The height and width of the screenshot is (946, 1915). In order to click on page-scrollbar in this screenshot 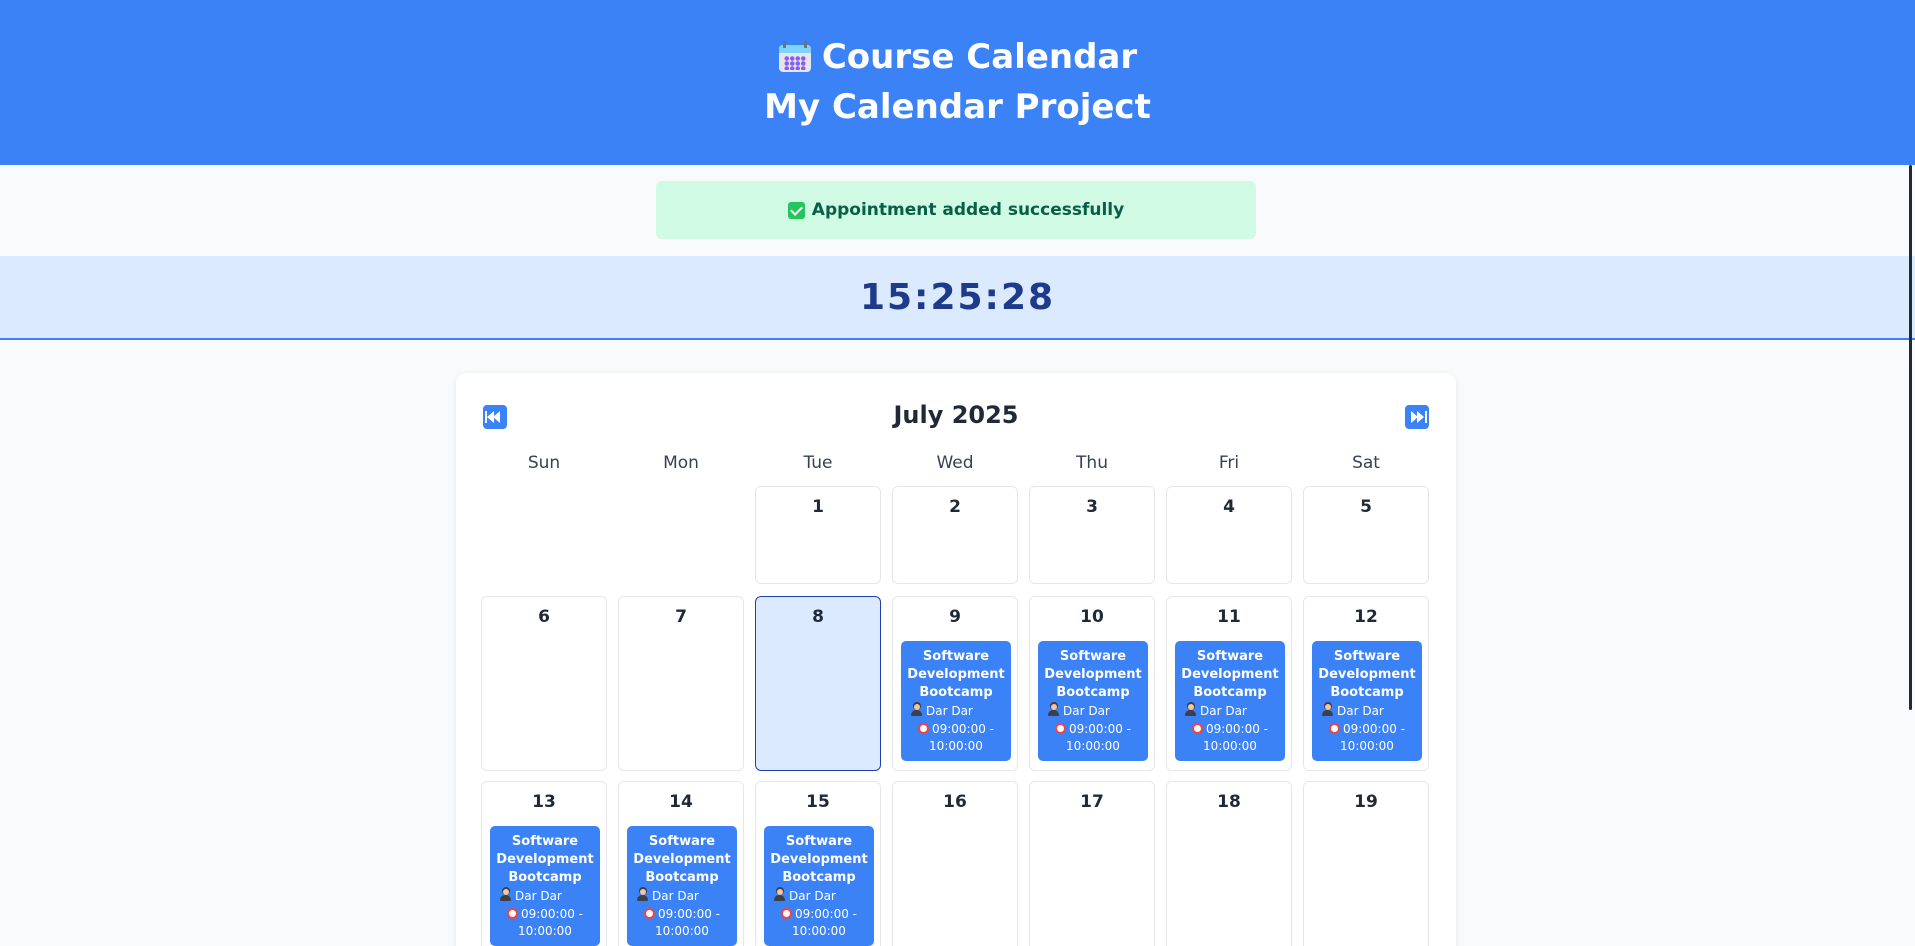, I will do `click(1910, 437)`.